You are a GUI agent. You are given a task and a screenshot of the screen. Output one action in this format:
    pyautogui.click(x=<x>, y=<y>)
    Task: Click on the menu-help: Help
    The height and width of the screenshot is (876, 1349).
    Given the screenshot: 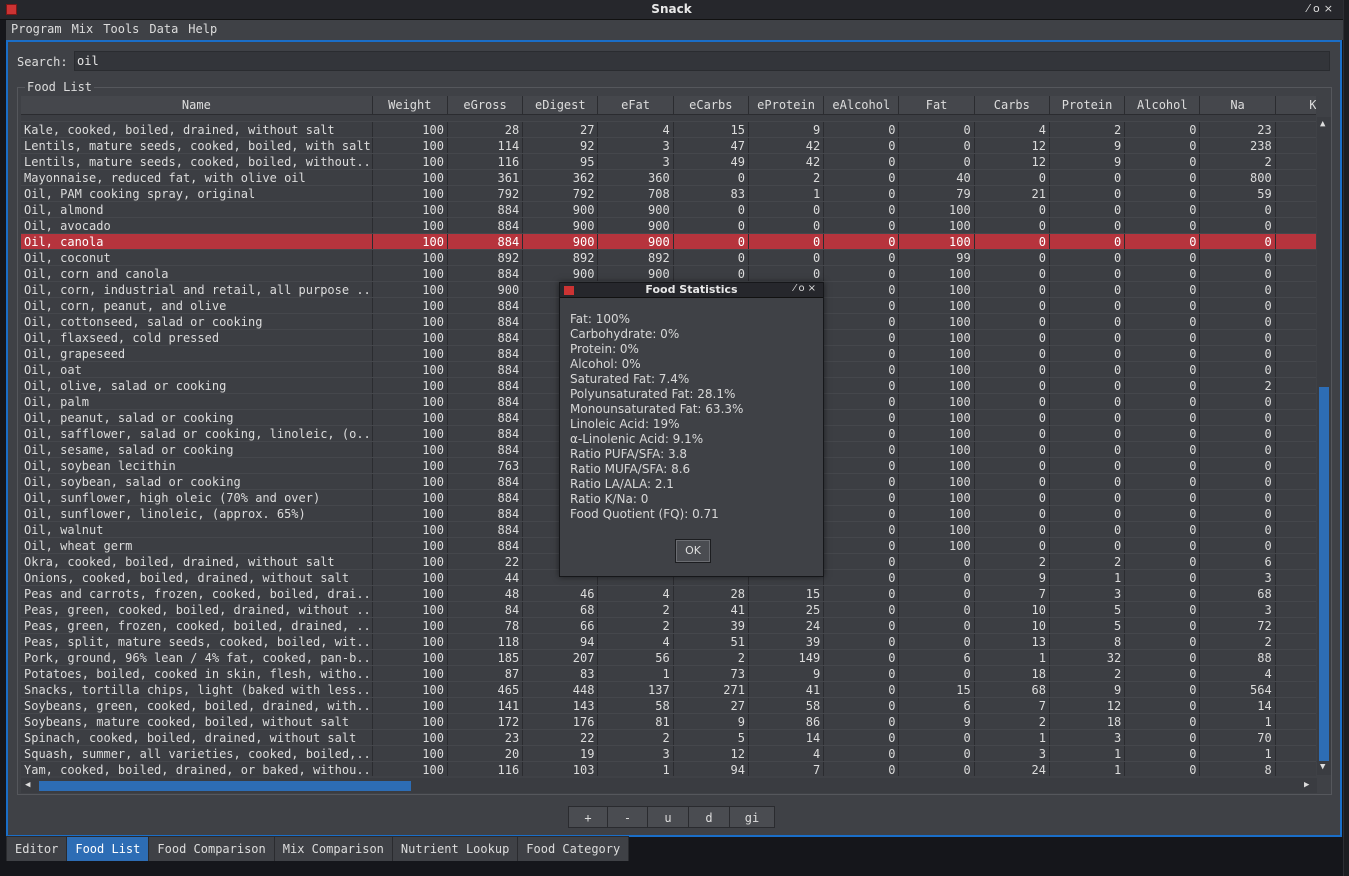 What is the action you would take?
    pyautogui.click(x=202, y=30)
    